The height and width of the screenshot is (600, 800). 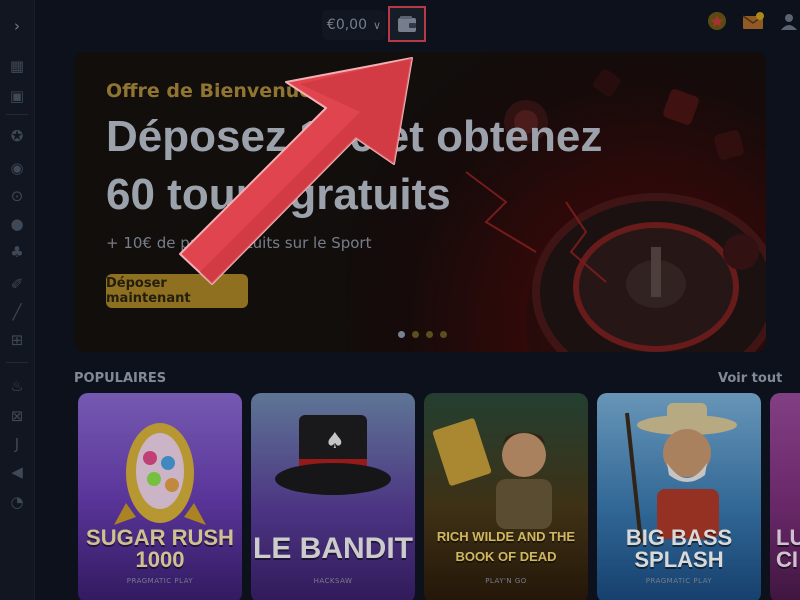 What do you see at coordinates (347, 25) in the screenshot?
I see `balance-amount: €0,00` at bounding box center [347, 25].